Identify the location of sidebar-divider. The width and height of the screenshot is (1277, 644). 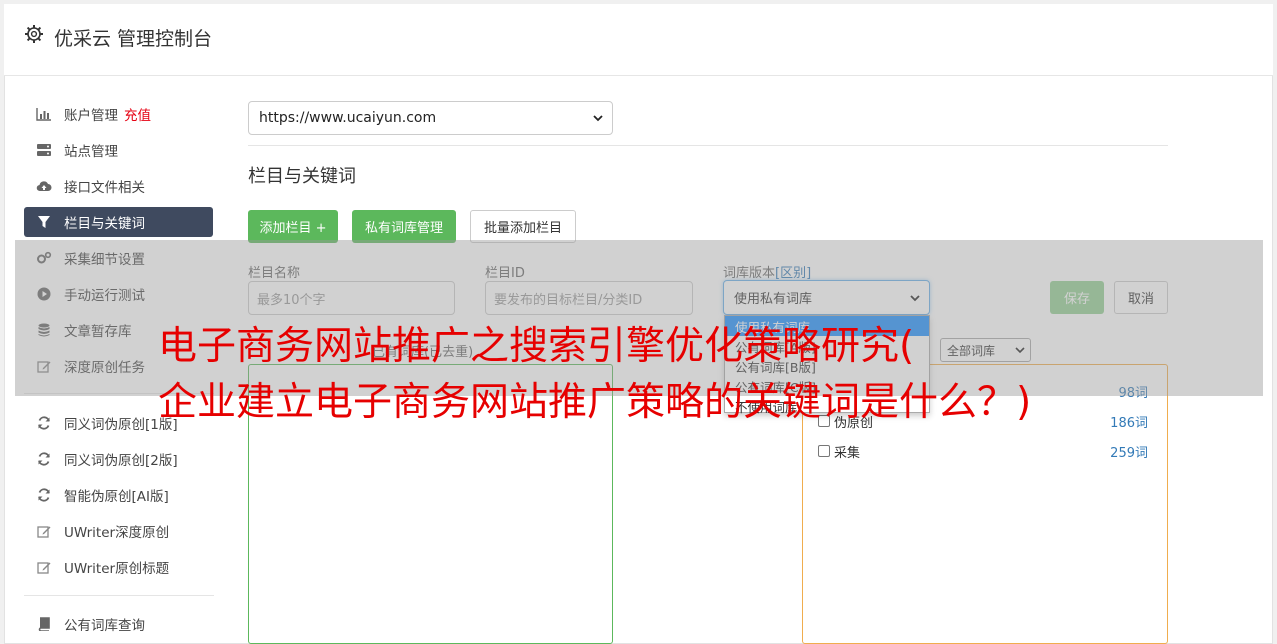
(119, 595).